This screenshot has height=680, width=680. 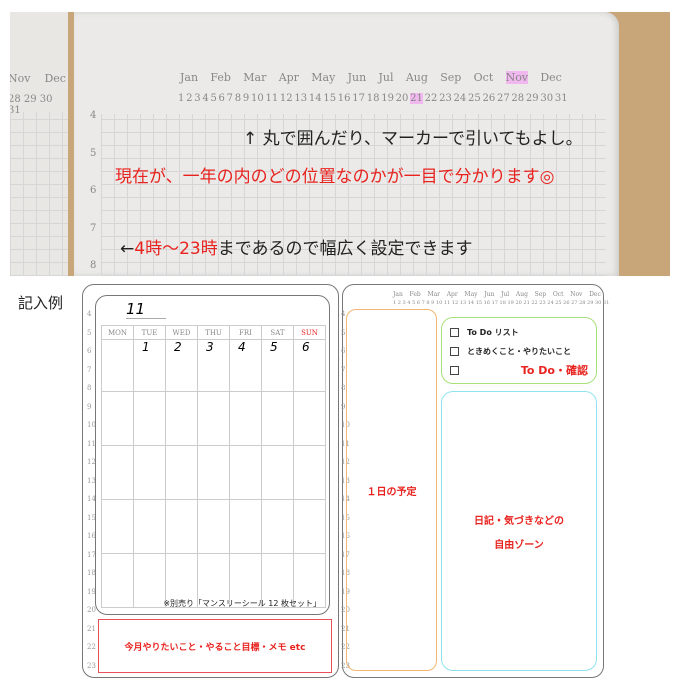 I want to click on sticker-note: ※別売り「マンスリーシール 12 枚セット」, so click(x=242, y=603).